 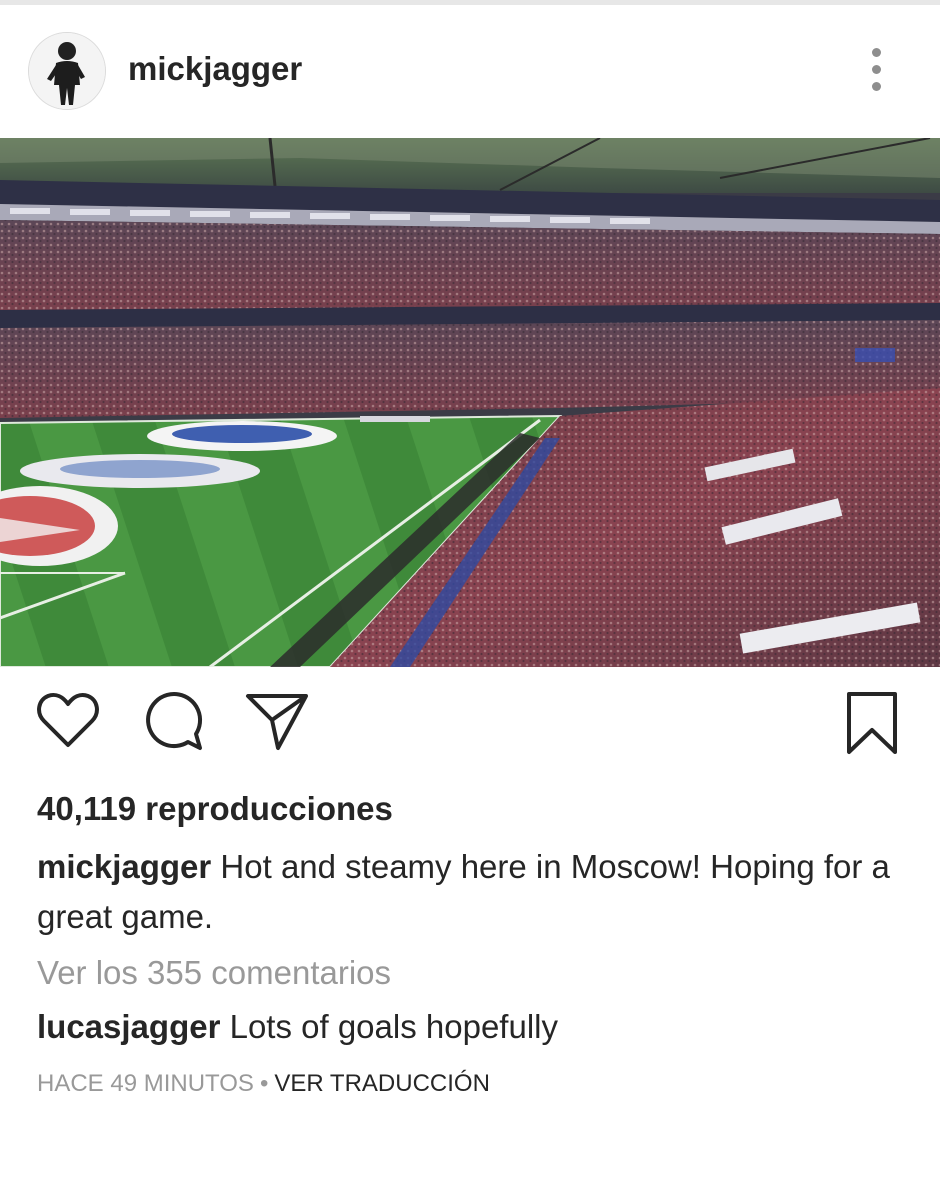 I want to click on post-meta: HACE 49 MINUTOS • VER TRADUCCIÓN, so click(x=263, y=1084).